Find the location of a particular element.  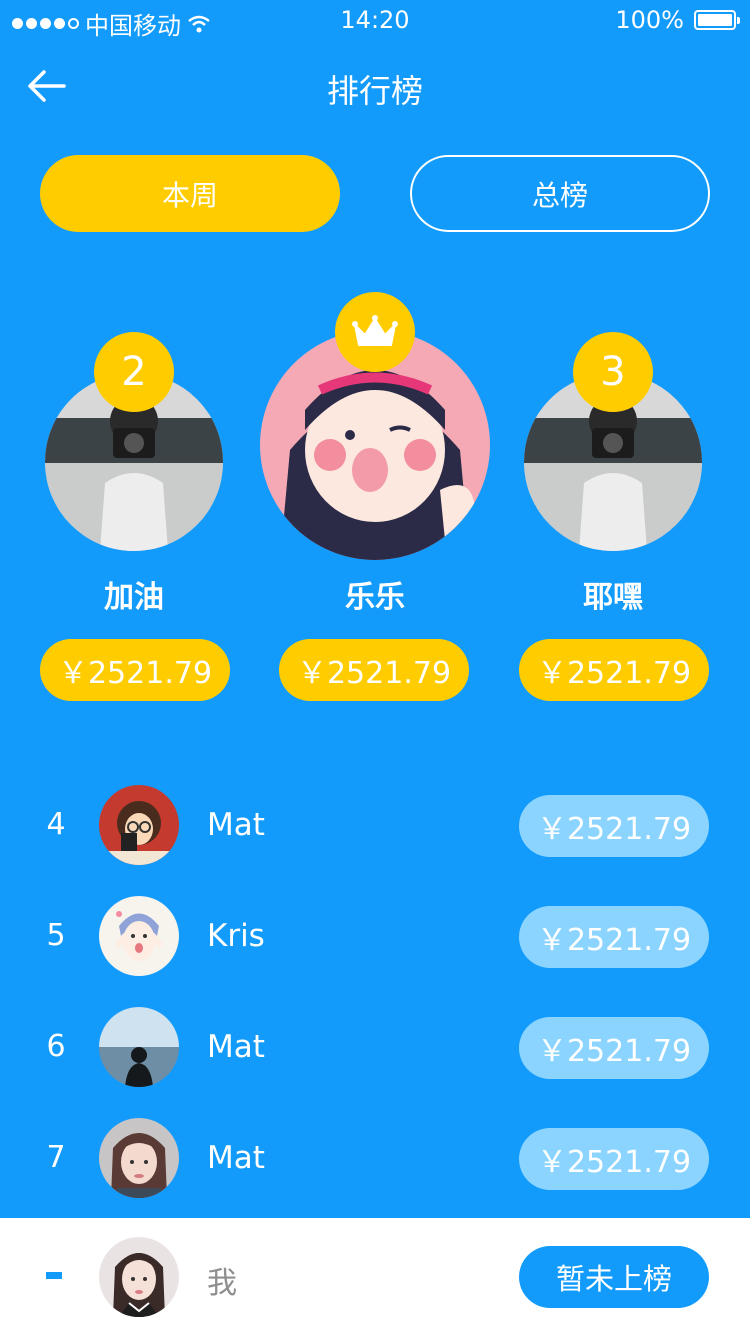

list-rank: 4 is located at coordinates (56, 824).